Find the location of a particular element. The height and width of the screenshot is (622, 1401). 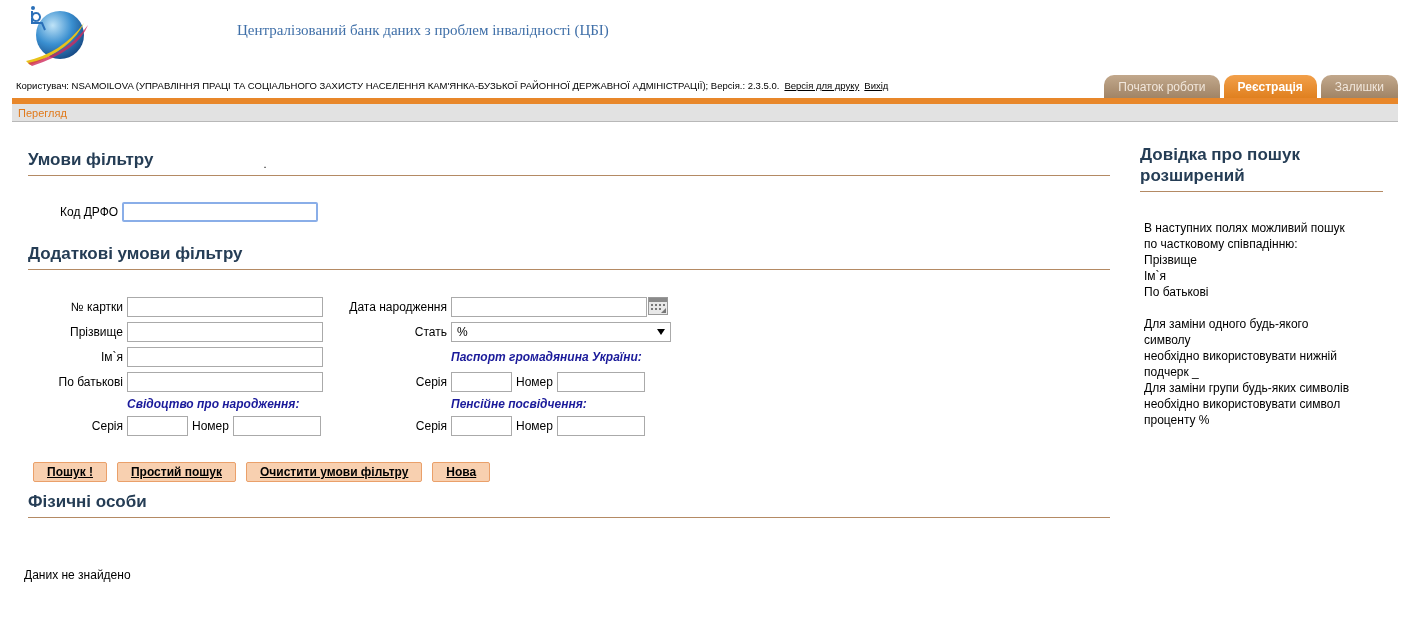

subsection-heading: Пенсійне посвідчення: is located at coordinates (519, 404).